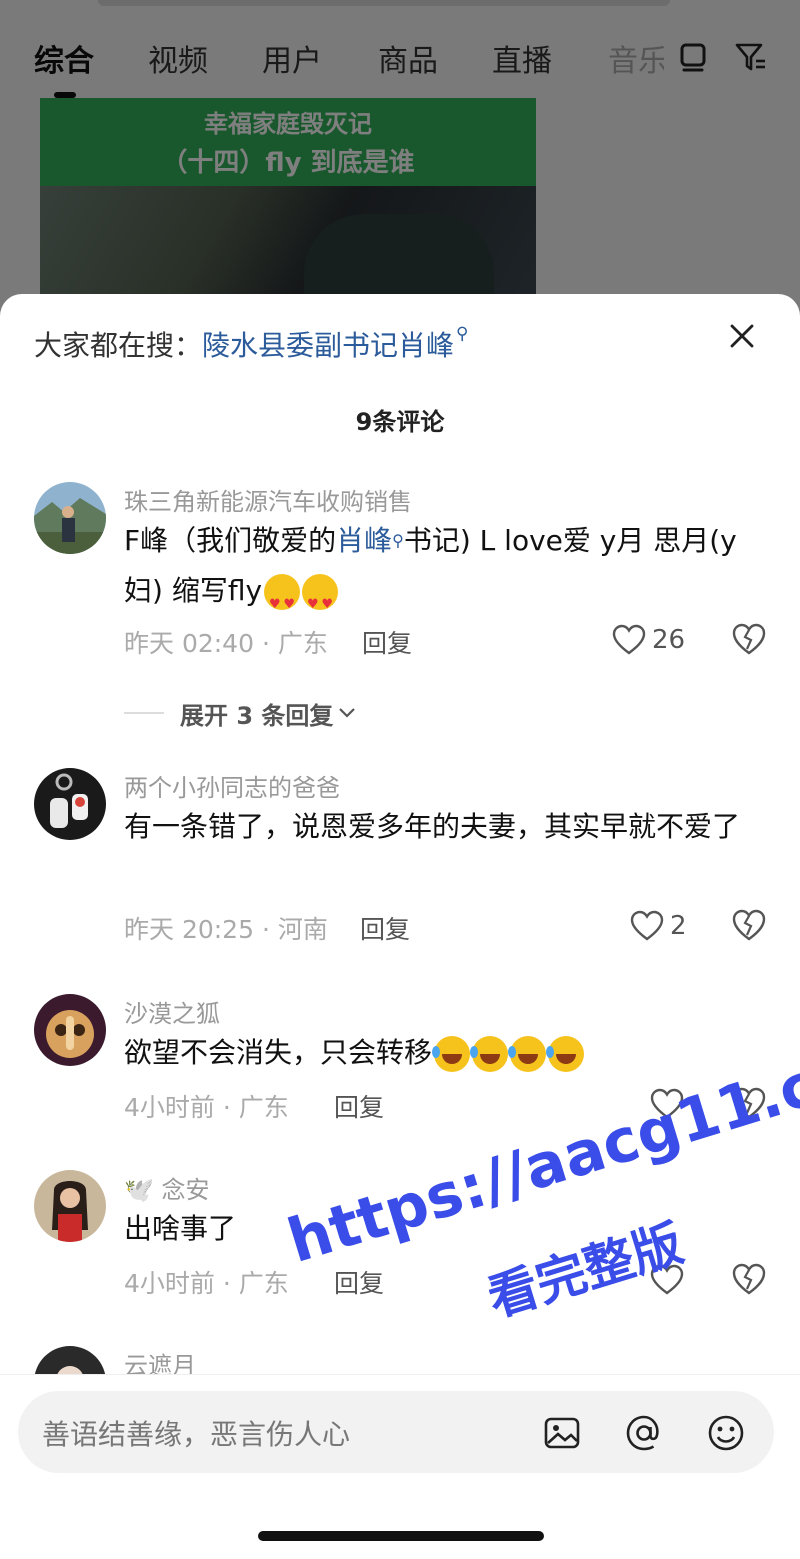 This screenshot has height=1559, width=800. Describe the element at coordinates (562, 1433) in the screenshot. I see `image-icon` at that location.